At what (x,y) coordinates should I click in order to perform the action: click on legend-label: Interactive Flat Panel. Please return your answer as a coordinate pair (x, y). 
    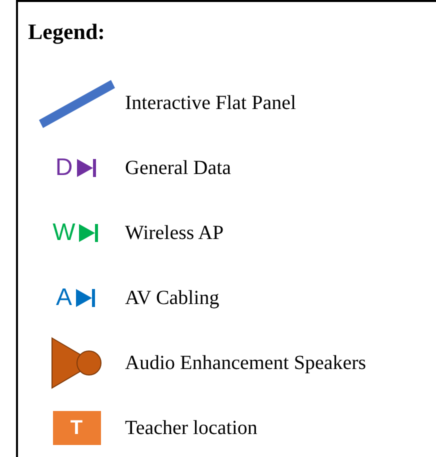
    Looking at the image, I should click on (210, 103).